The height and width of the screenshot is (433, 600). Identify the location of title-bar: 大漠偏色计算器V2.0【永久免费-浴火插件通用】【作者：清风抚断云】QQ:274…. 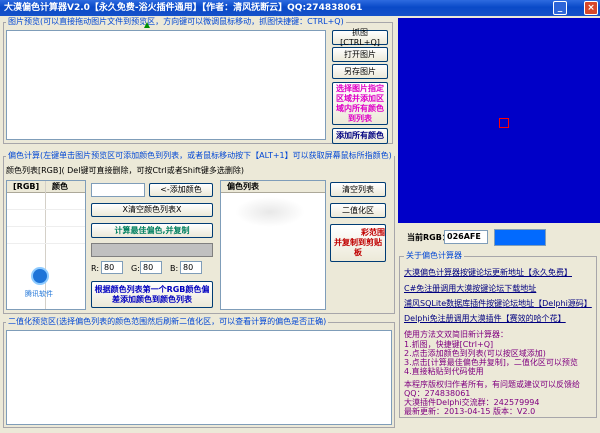
(300, 8).